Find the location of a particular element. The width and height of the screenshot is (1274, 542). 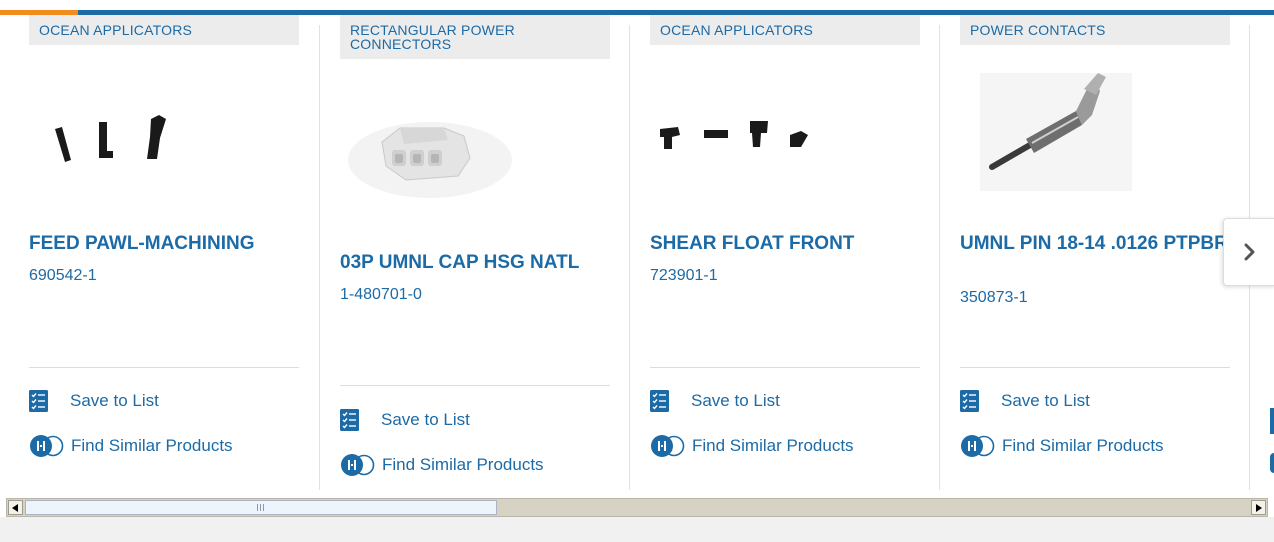

horizontal-scrollbar is located at coordinates (637, 507).